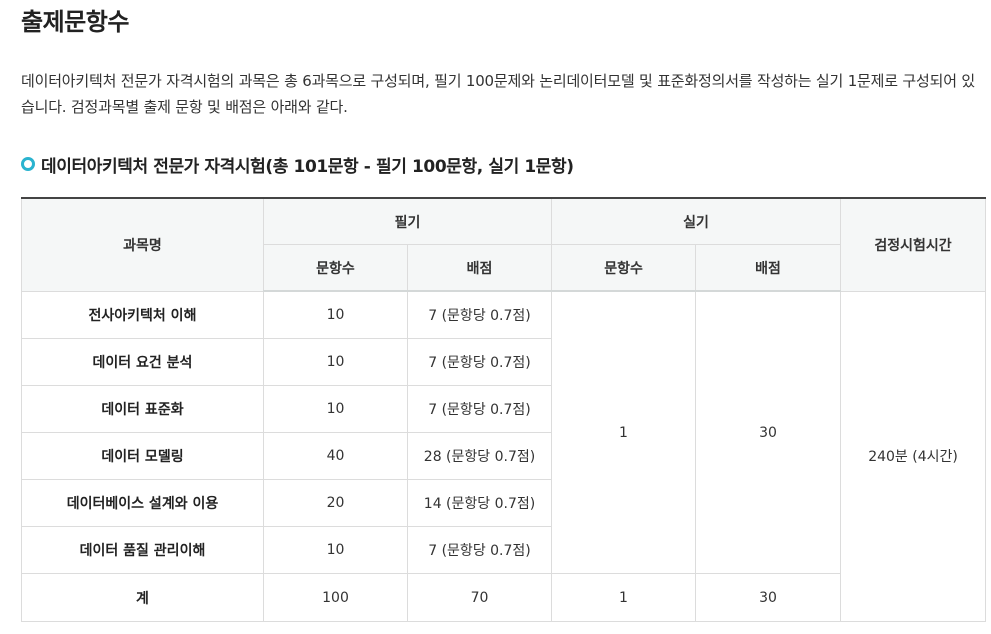  What do you see at coordinates (479, 456) in the screenshot?
I see `written-score-cell: 28 (문항당 0.7점)` at bounding box center [479, 456].